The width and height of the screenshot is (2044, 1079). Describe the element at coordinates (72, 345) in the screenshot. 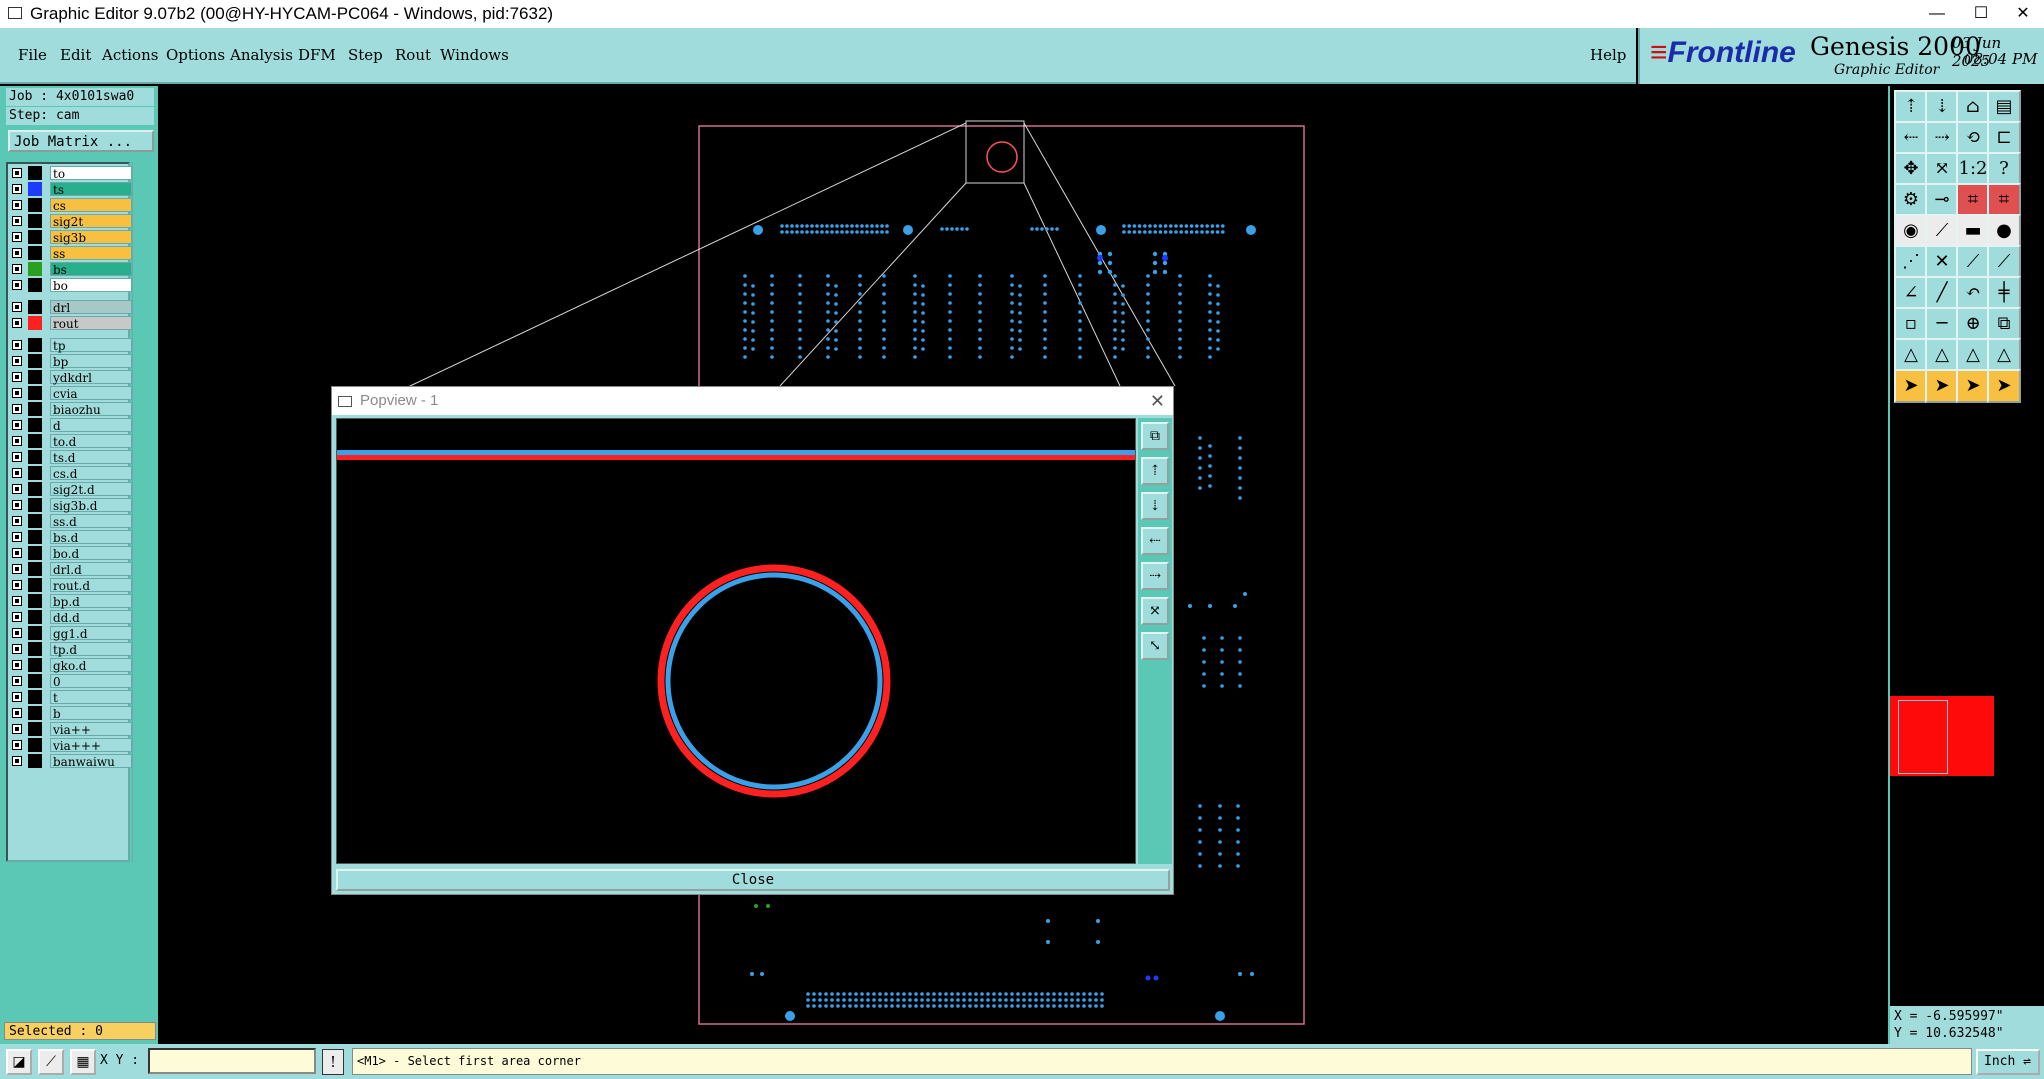

I see `layer-row-tp: tp` at that location.